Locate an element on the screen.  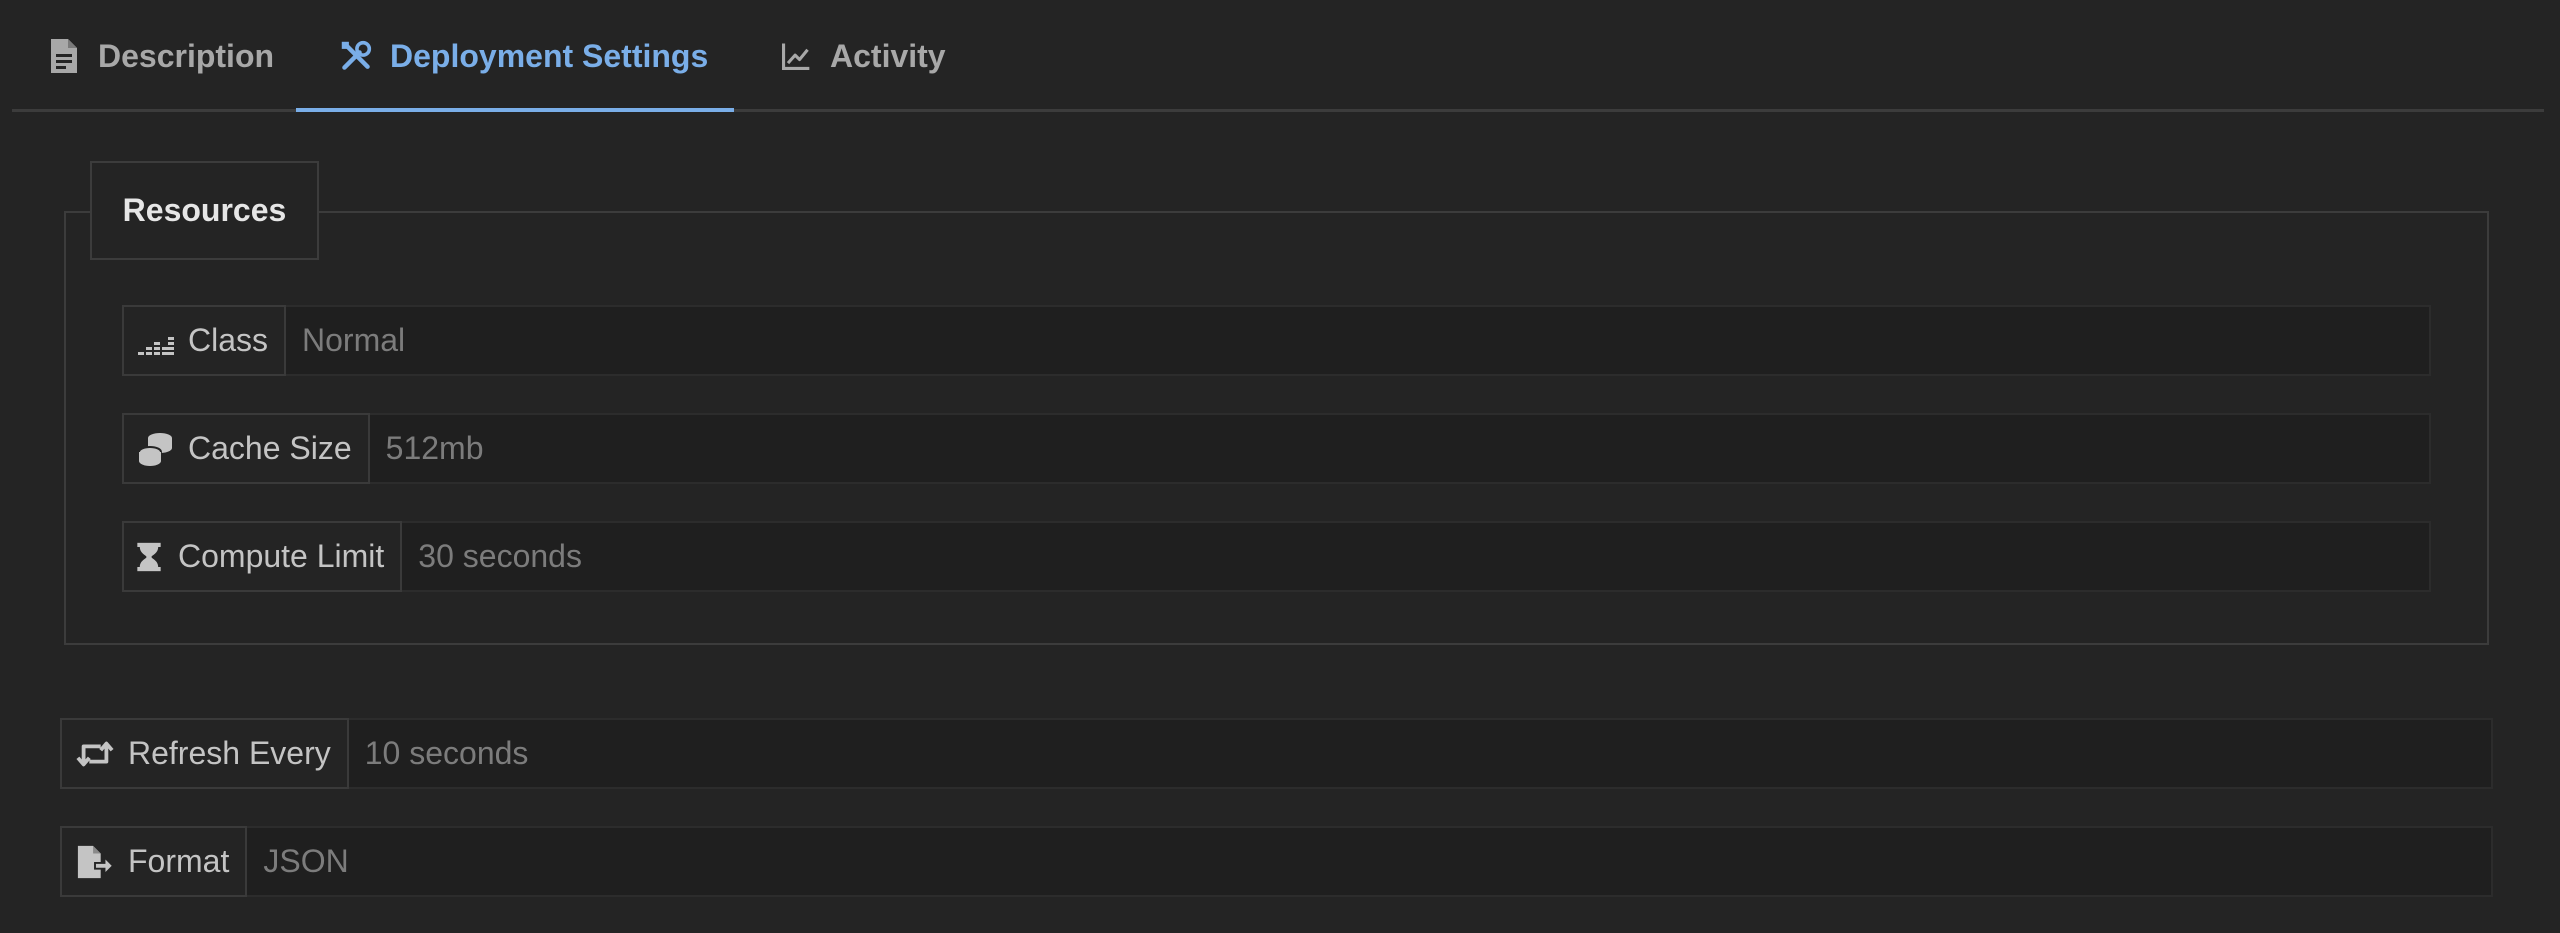
refresh-every-label-text: Refresh Every is located at coordinates (229, 753).